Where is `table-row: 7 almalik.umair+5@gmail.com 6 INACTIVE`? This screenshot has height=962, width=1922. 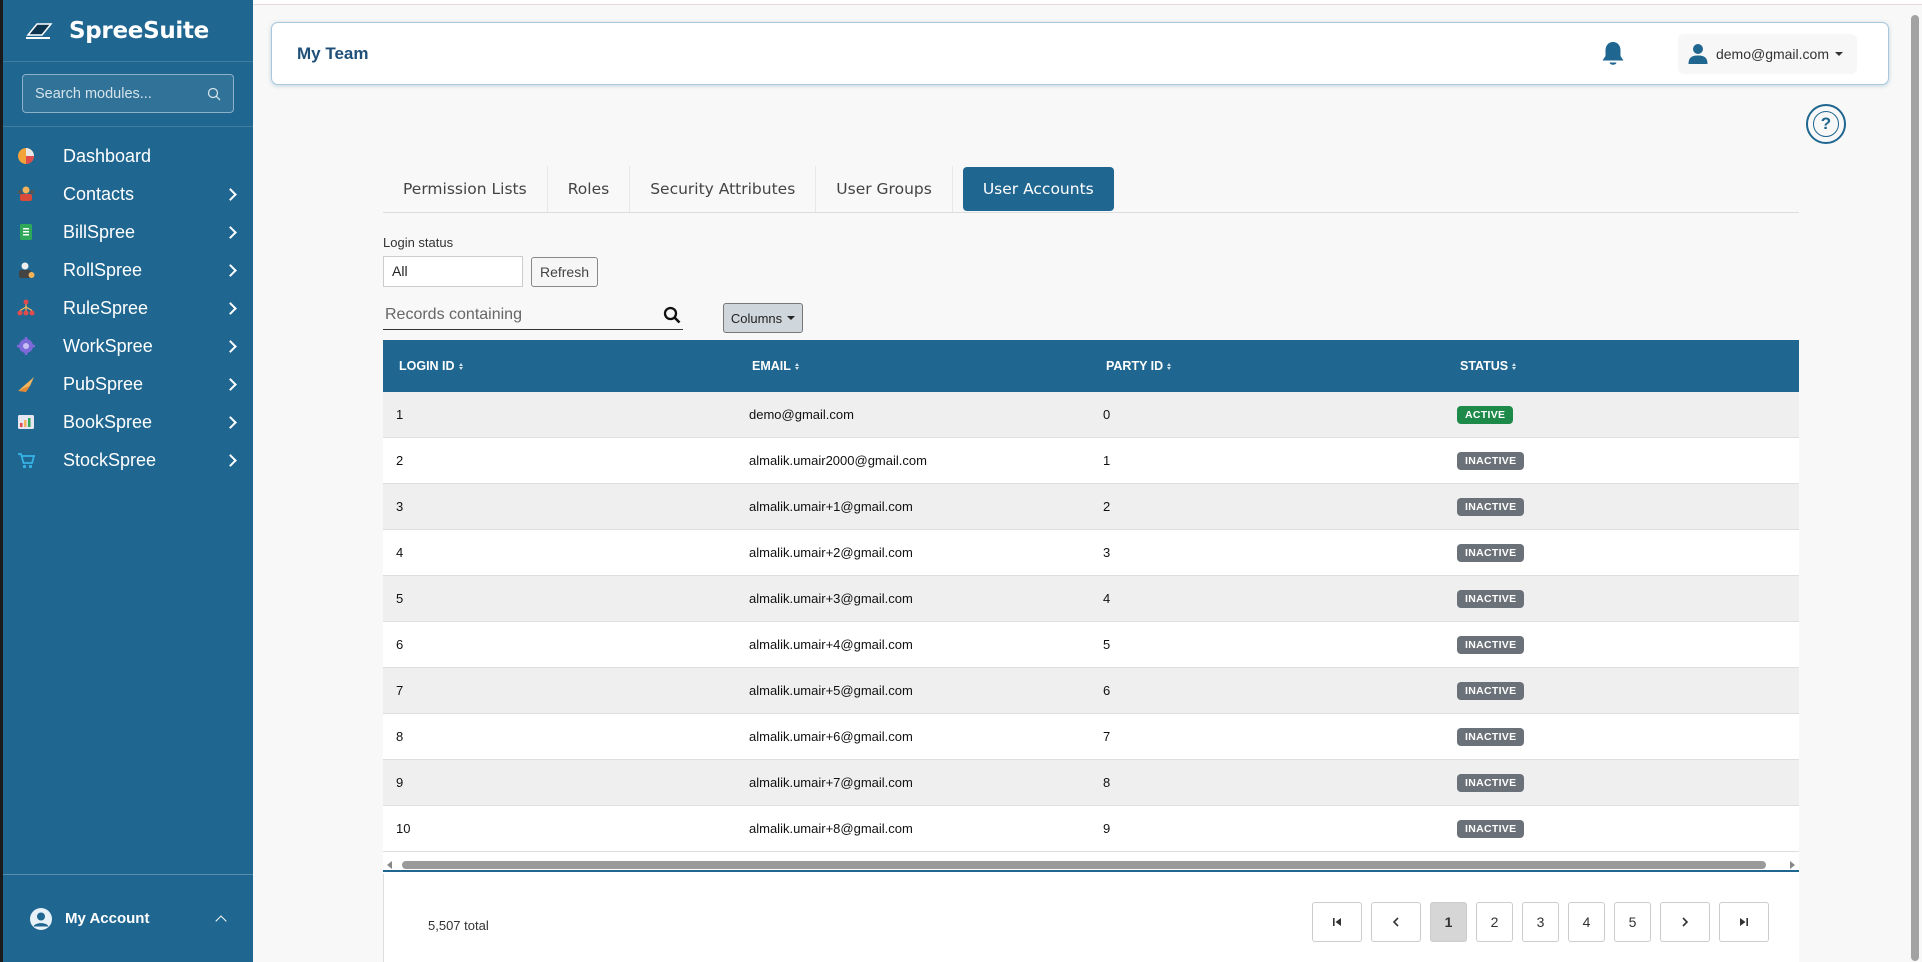
table-row: 7 almalik.umair+5@gmail.com 6 INACTIVE is located at coordinates (1091, 691).